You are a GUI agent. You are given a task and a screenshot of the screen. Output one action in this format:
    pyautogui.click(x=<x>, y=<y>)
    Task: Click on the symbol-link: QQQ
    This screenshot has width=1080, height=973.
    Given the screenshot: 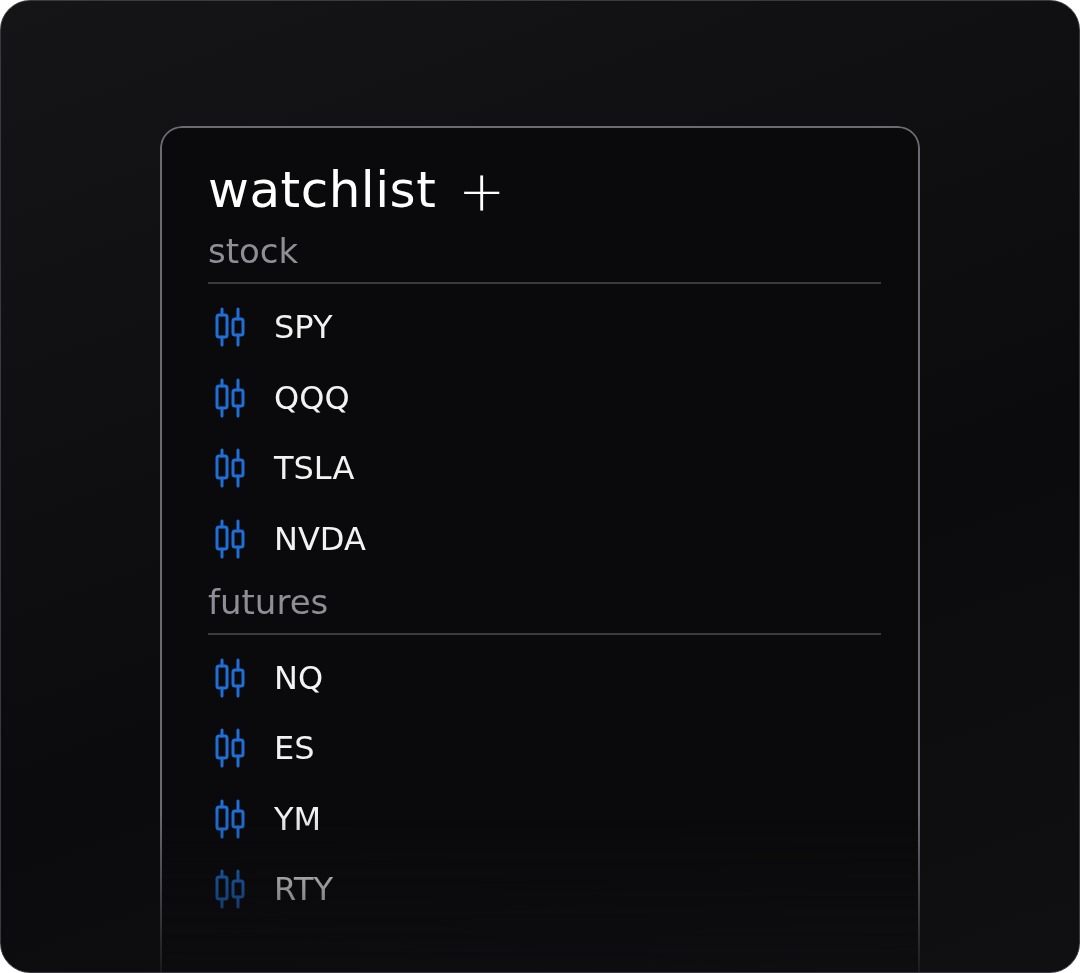 What is the action you would take?
    pyautogui.click(x=312, y=397)
    